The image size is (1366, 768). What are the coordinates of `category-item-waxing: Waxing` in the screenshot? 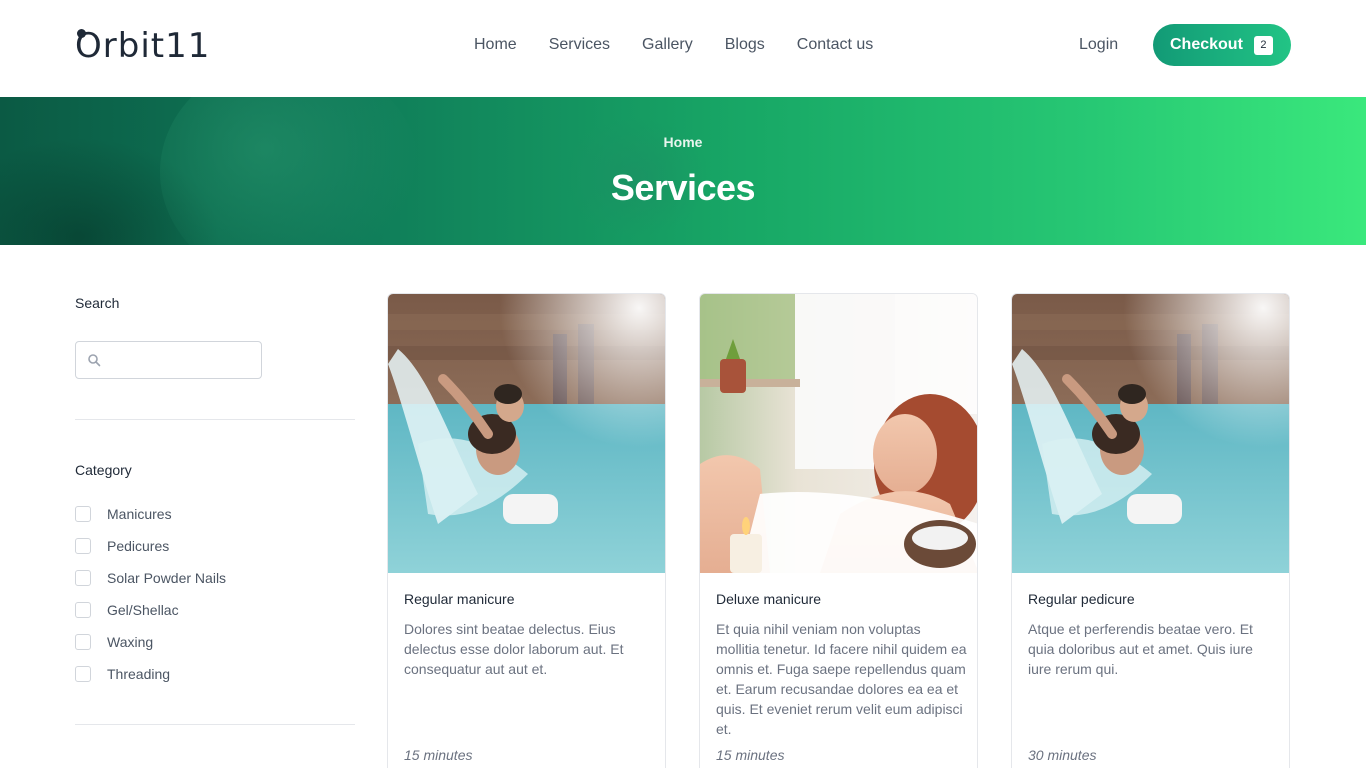 It's located at (114, 642).